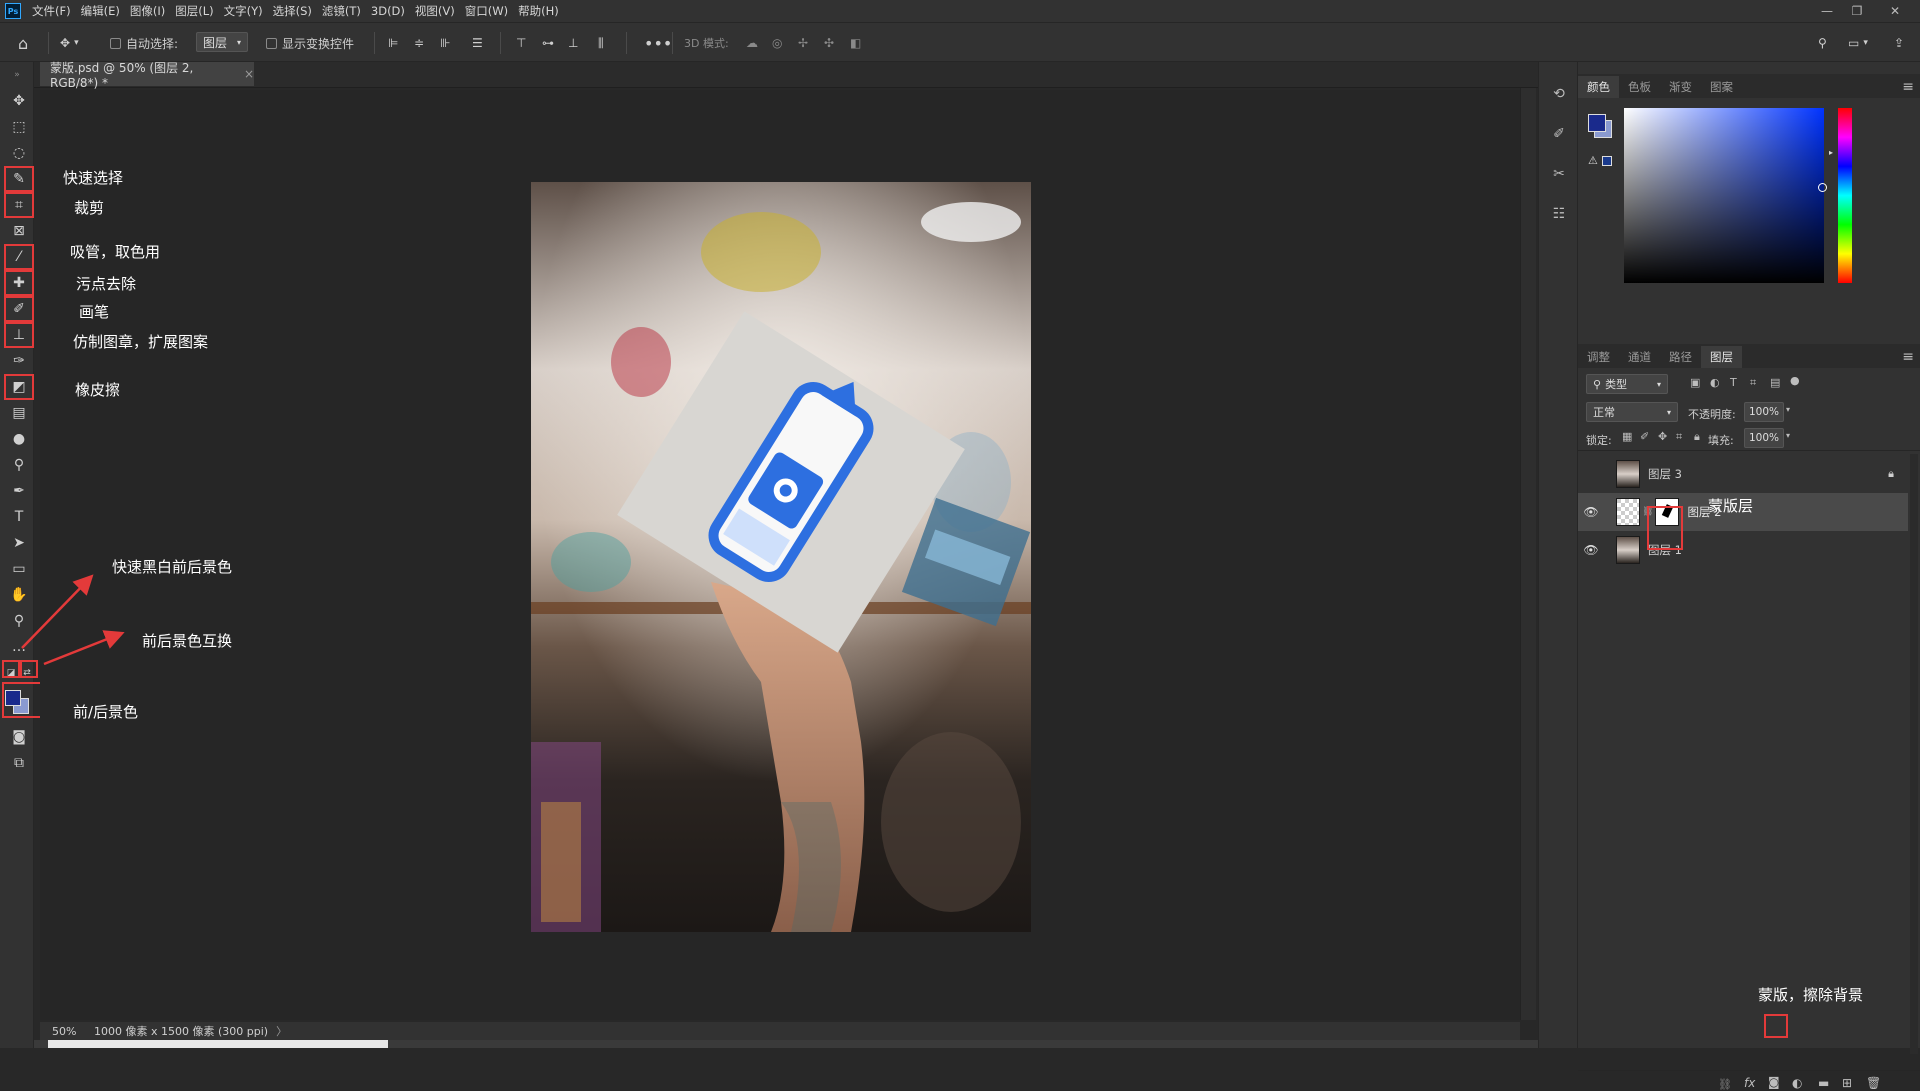 The height and width of the screenshot is (1091, 1920). I want to click on align-bottom-icon: ⊥, so click(573, 43).